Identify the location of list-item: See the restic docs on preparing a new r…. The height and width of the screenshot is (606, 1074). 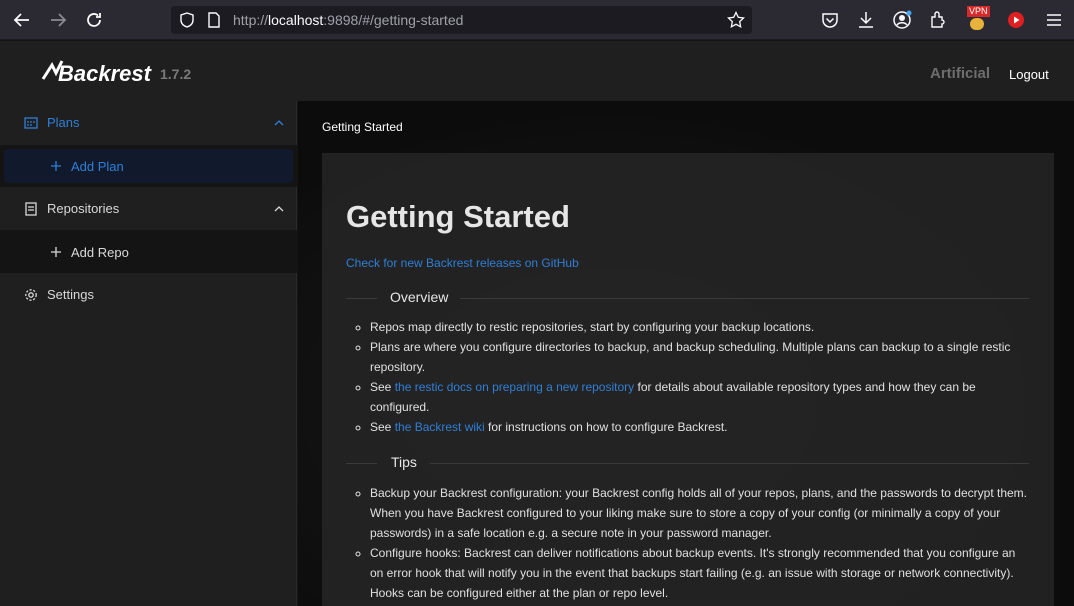
(700, 397).